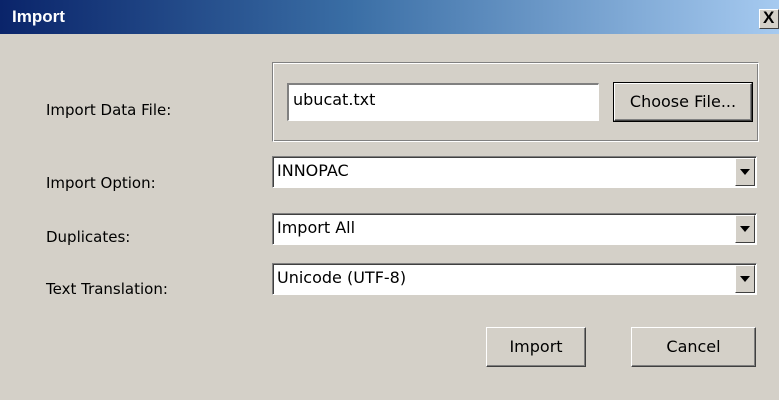 The width and height of the screenshot is (779, 400). What do you see at coordinates (514, 279) in the screenshot?
I see `text-translation-select: Unicode (UTF-8)` at bounding box center [514, 279].